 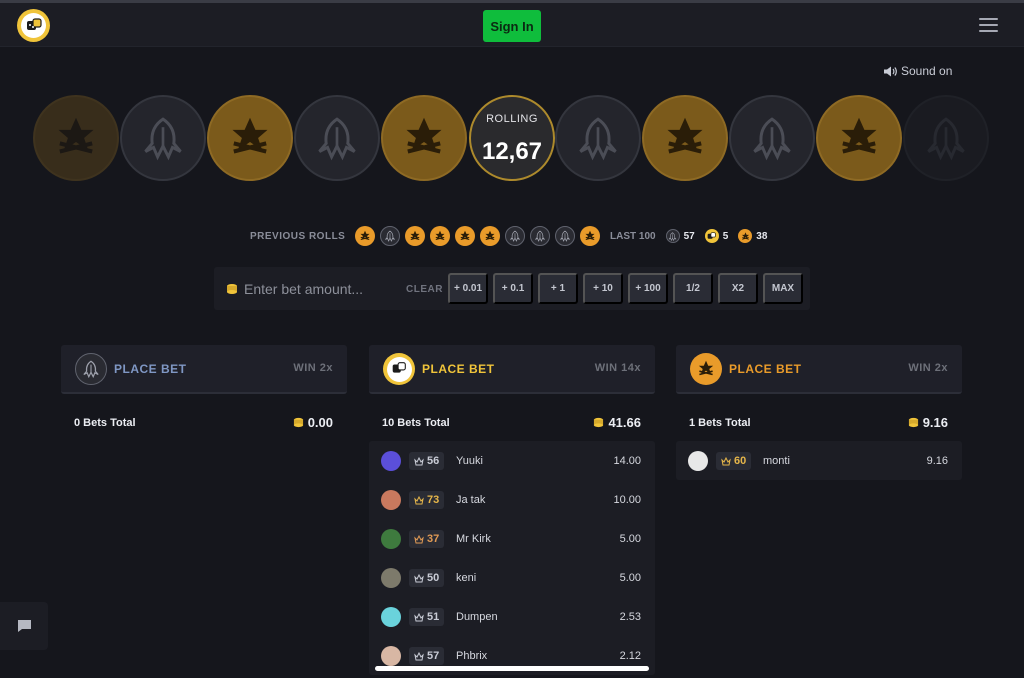 I want to click on player-name: keni, so click(x=466, y=578).